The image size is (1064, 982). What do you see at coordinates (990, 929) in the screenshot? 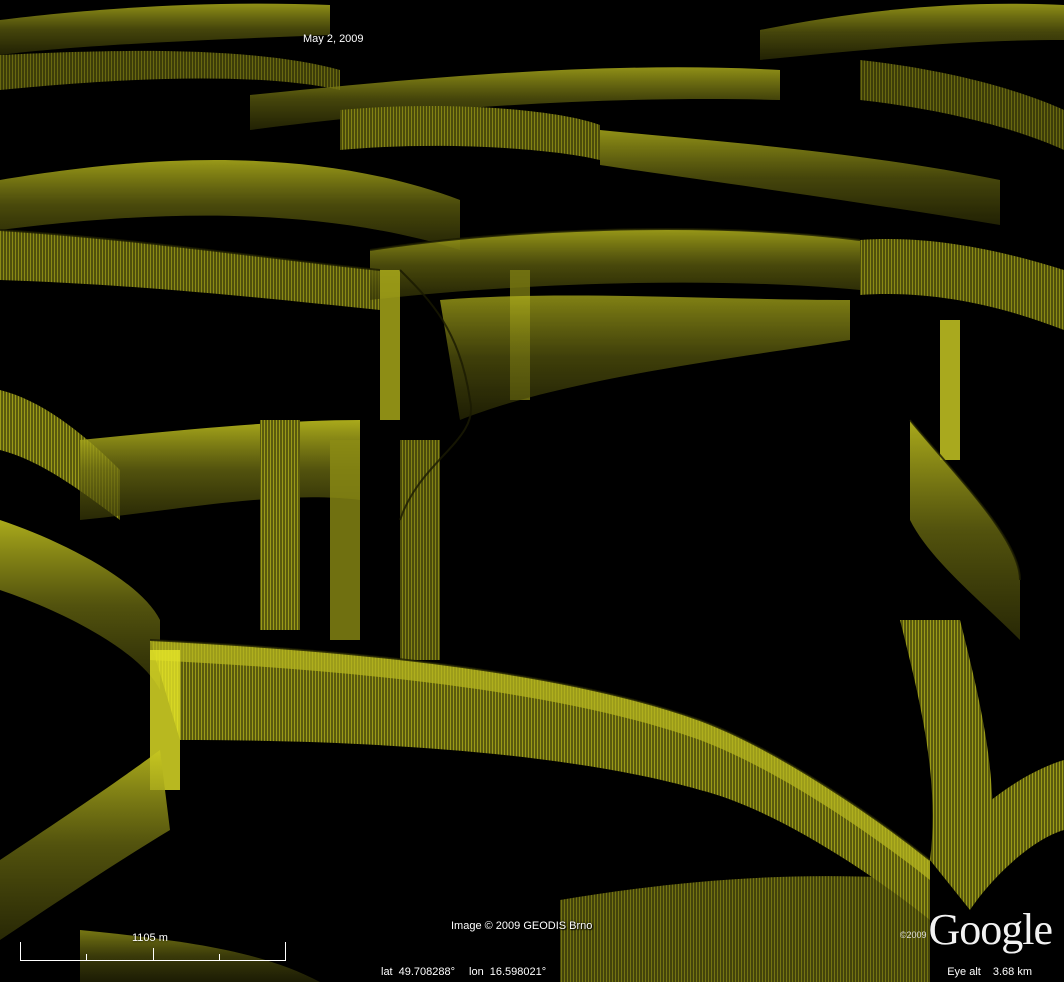
I see `logo-word: Google` at bounding box center [990, 929].